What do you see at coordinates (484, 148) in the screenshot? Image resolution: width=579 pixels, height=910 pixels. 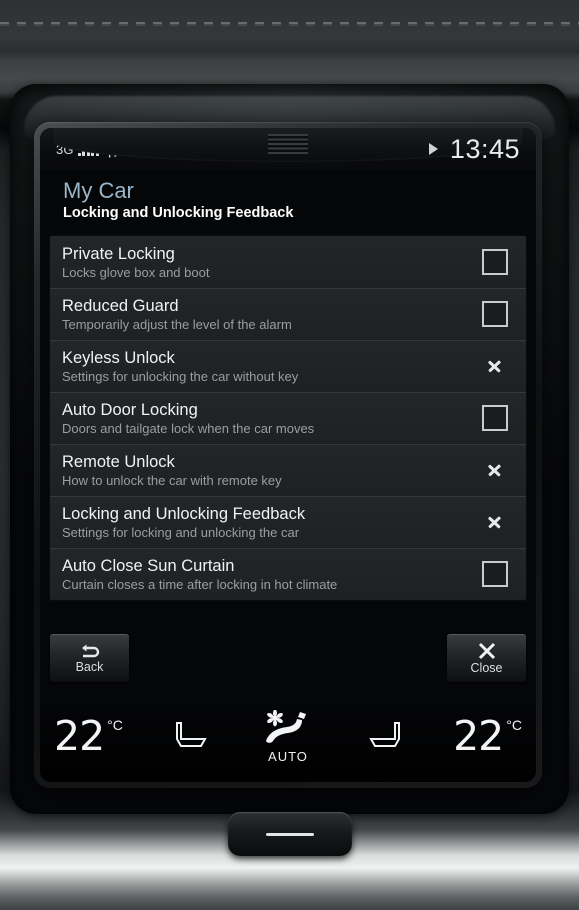 I see `clock-label: 13:45` at bounding box center [484, 148].